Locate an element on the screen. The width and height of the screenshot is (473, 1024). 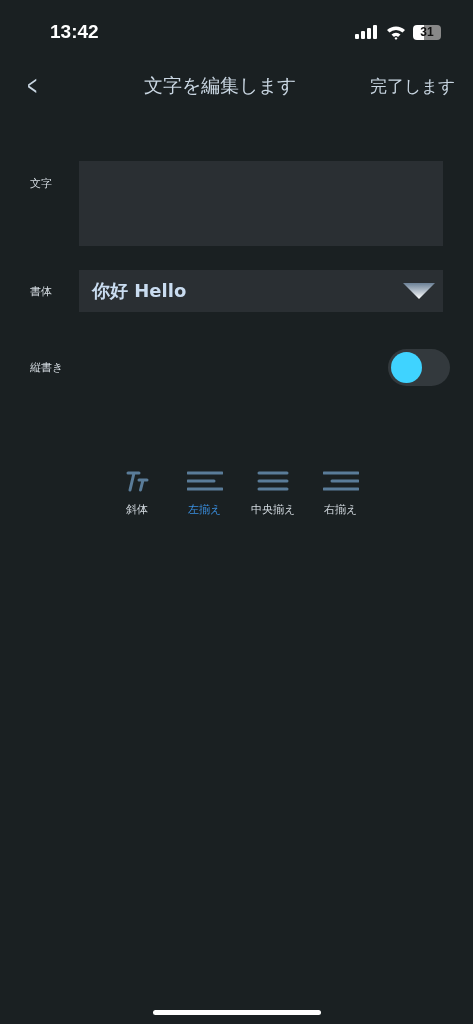
format-tool: 左揃え is located at coordinates (204, 493).